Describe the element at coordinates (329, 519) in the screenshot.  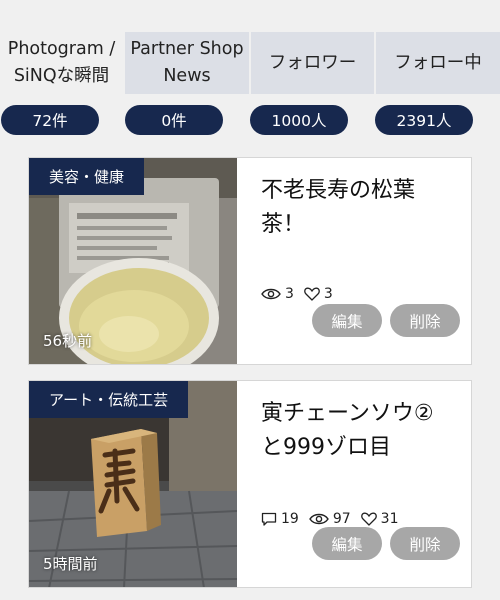
I see `views-stat: 97` at that location.